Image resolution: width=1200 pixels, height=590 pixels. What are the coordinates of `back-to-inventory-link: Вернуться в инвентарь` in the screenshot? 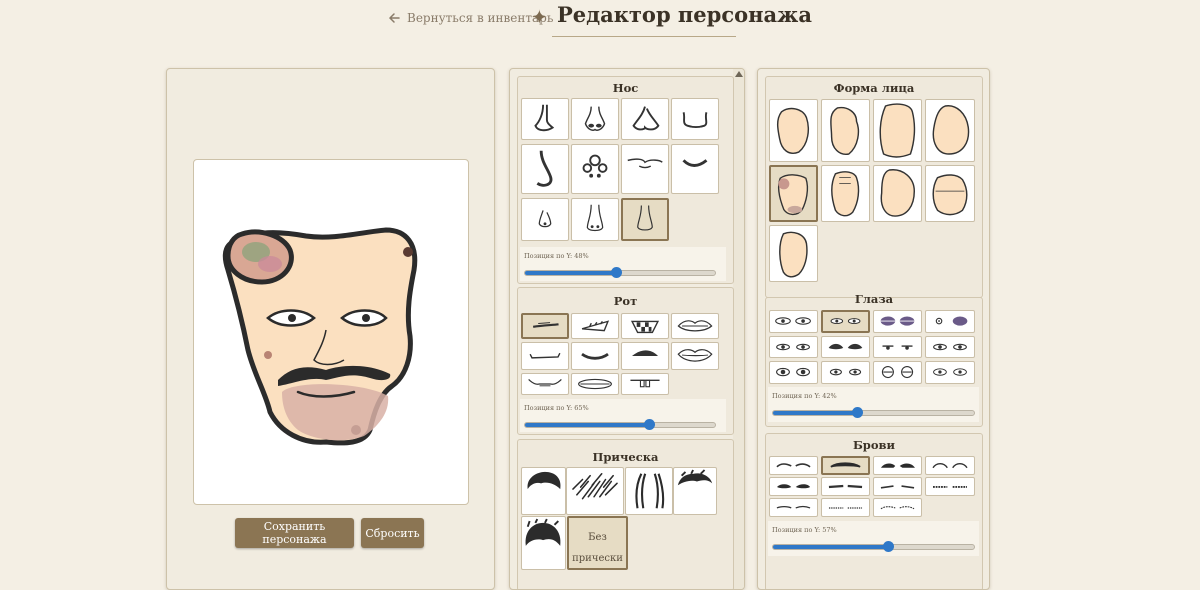 It's located at (470, 18).